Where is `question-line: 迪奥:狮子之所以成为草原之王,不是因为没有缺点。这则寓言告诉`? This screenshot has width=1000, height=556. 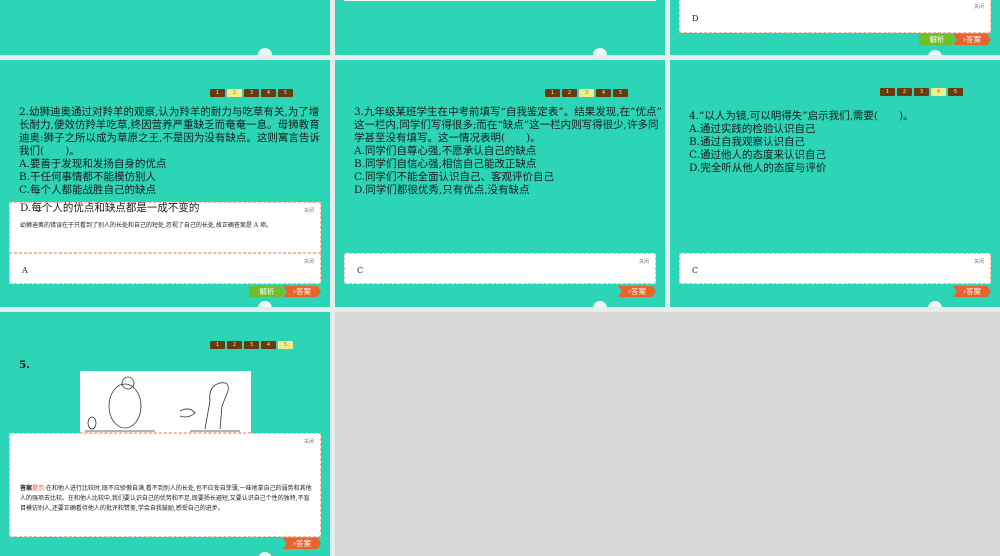 question-line: 迪奥:狮子之所以成为草原之王,不是因为没有缺点。这则寓言告诉 is located at coordinates (169, 138).